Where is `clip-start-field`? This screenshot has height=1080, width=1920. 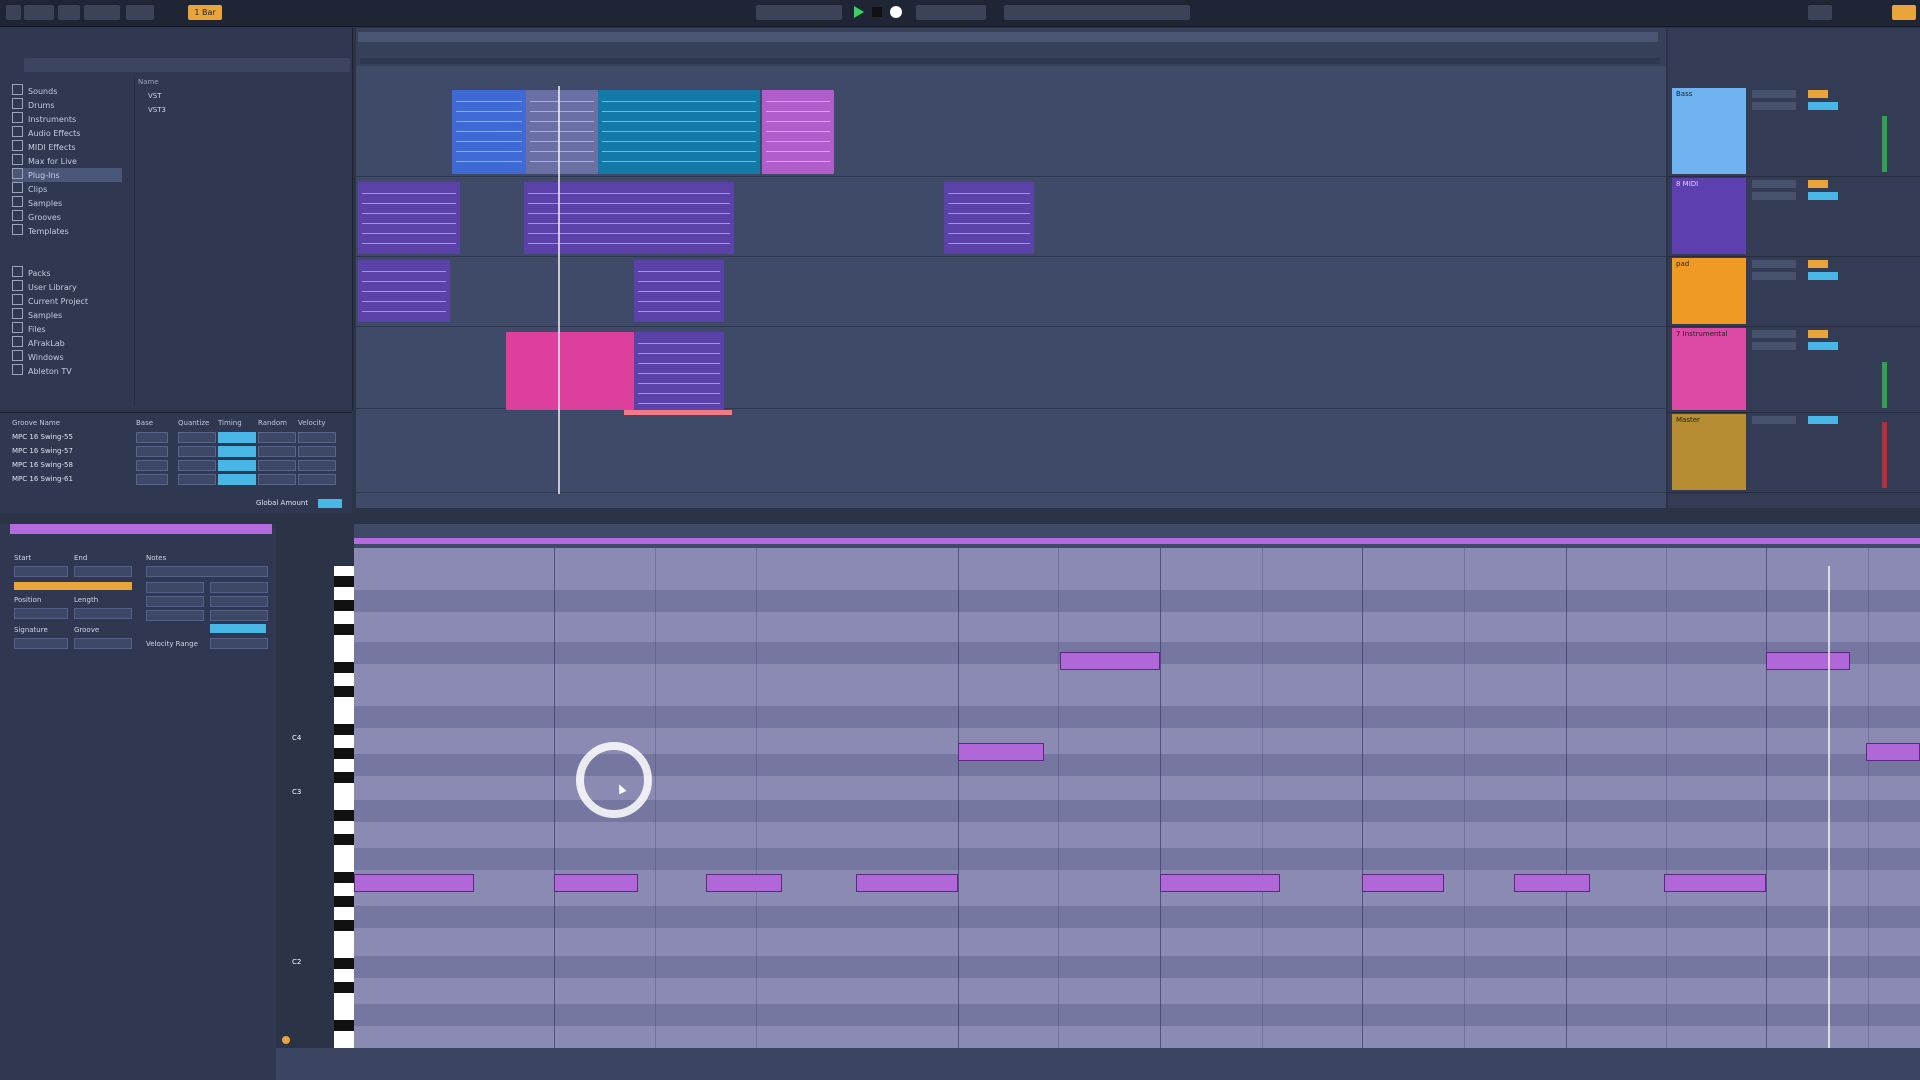
clip-start-field is located at coordinates (41, 571).